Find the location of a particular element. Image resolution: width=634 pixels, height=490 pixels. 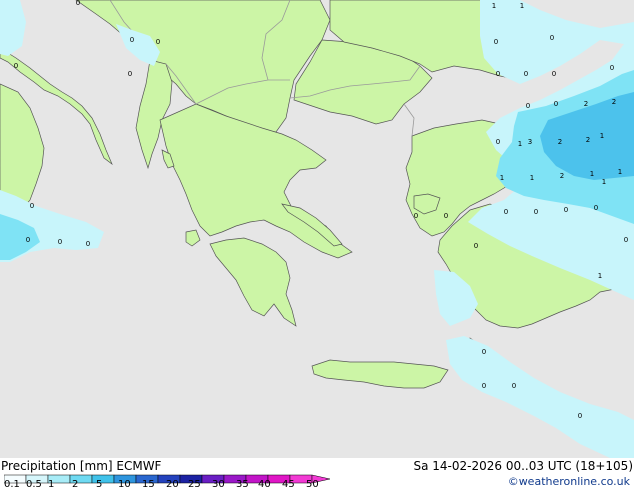

precip-label: 3 is located at coordinates (530, 142).